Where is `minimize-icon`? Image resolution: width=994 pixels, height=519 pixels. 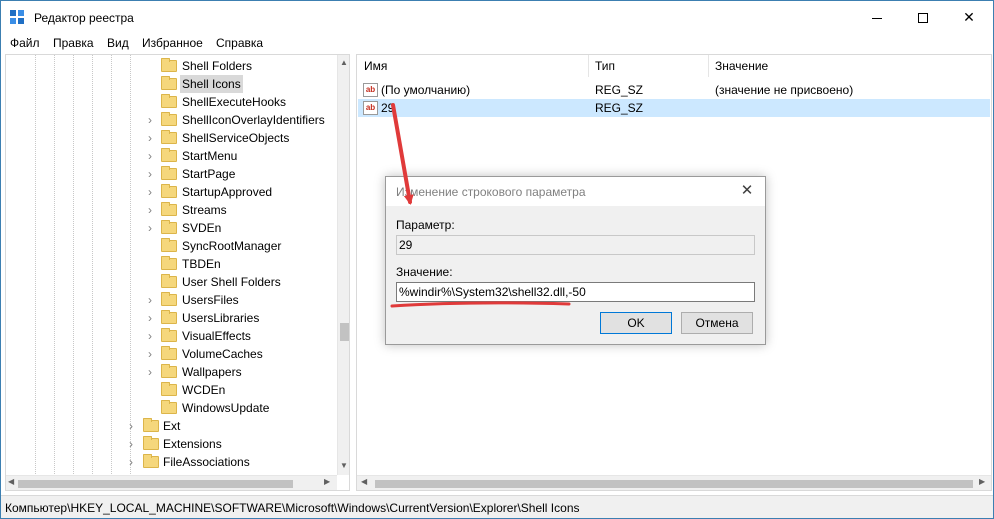
minimize-icon is located at coordinates (877, 18).